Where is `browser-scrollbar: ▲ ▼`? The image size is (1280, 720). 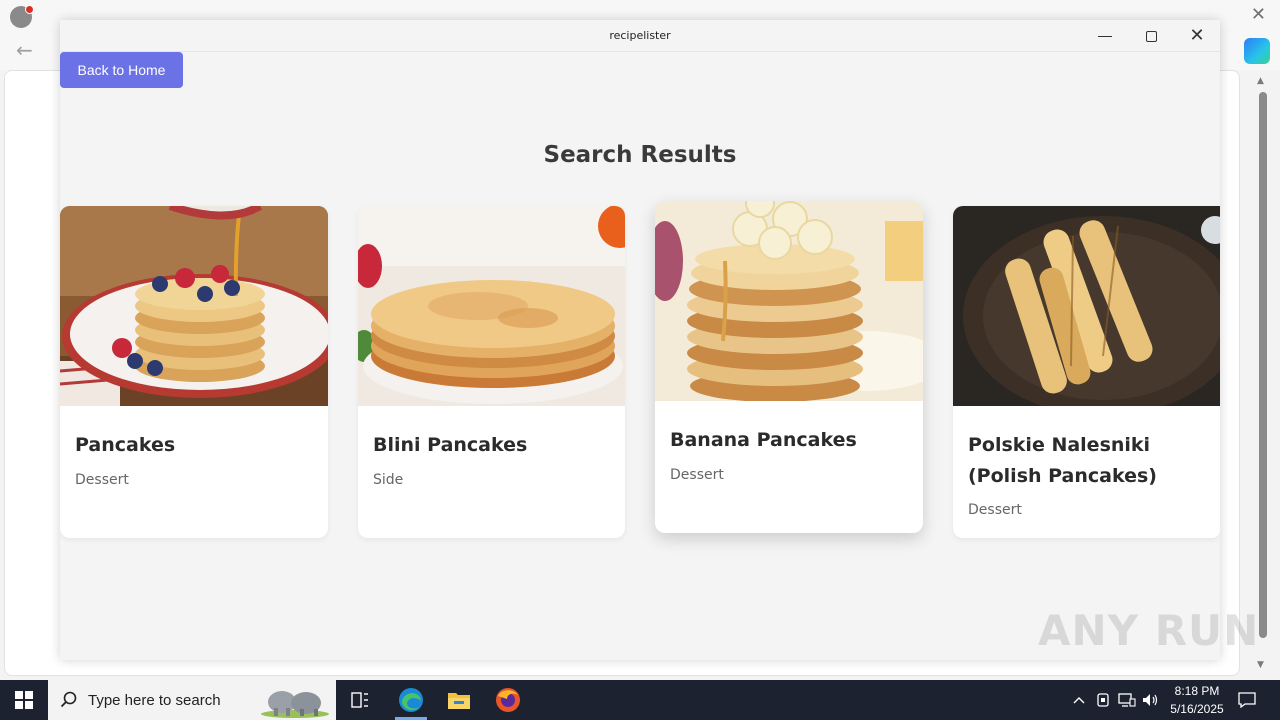 browser-scrollbar: ▲ ▼ is located at coordinates (1263, 373).